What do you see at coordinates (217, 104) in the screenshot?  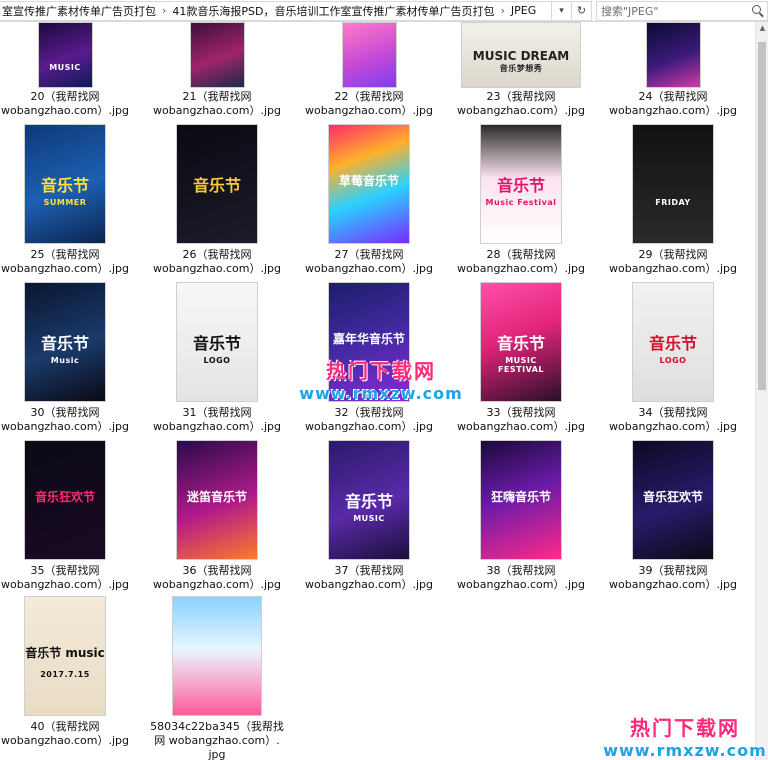 I see `file-name-label: 21（我帮找网 wobangzhao.com）.jpg` at bounding box center [217, 104].